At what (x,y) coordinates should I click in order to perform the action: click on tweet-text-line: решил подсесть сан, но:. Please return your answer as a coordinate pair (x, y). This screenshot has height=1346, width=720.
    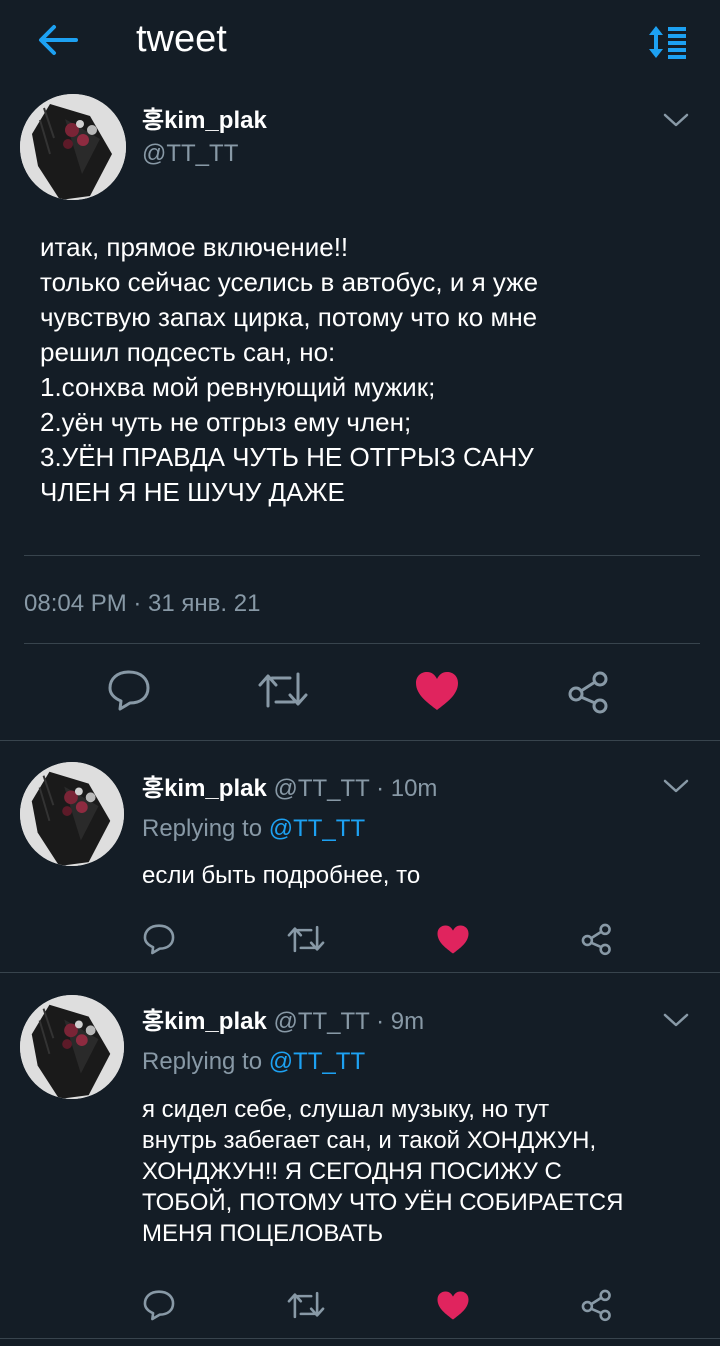
    Looking at the image, I should click on (188, 352).